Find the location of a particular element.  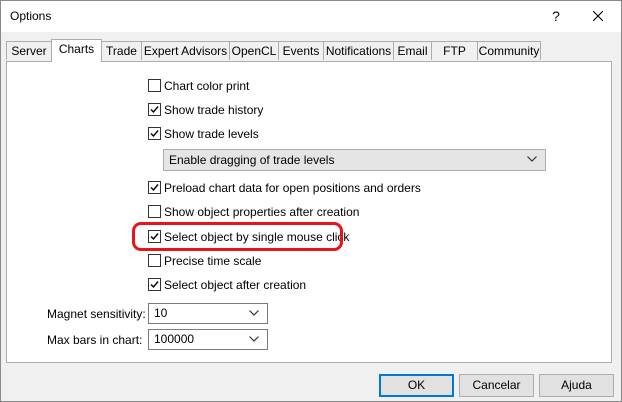

trade-levels-mode-value: Enable dragging of trade levels is located at coordinates (252, 160).